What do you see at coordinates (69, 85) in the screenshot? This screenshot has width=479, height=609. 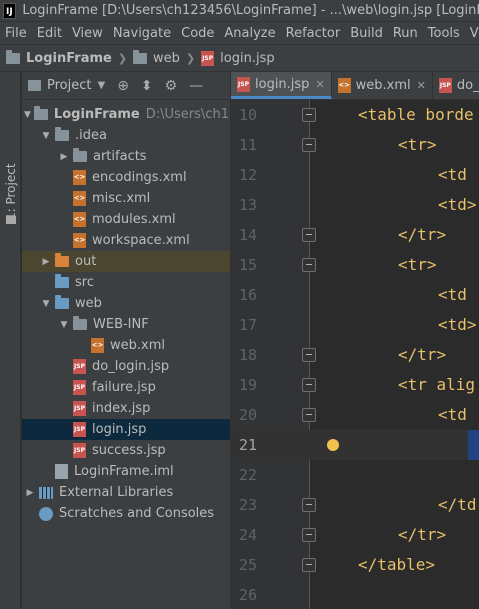 I see `project-view-selector: Project` at bounding box center [69, 85].